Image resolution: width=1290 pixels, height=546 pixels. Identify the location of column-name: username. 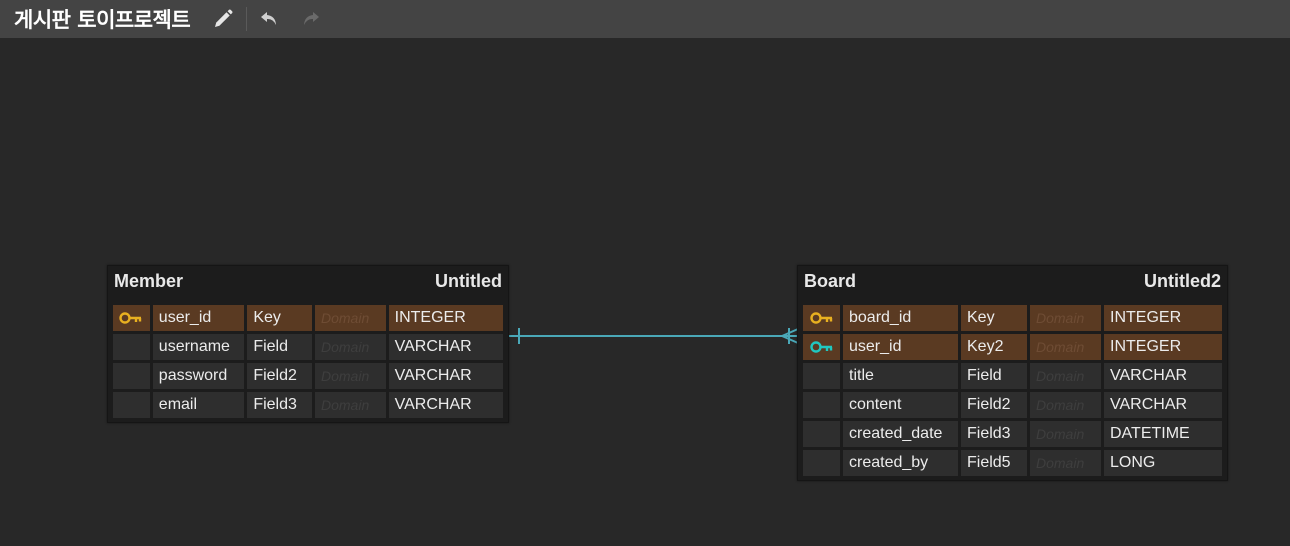
(198, 347).